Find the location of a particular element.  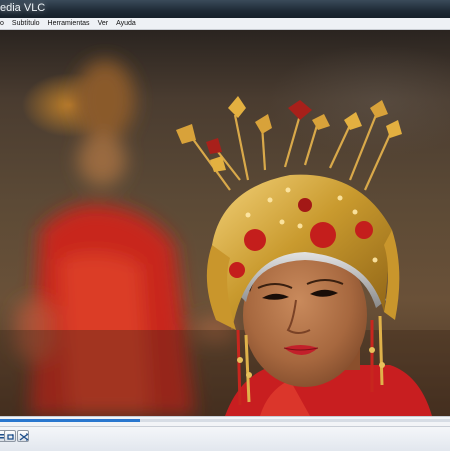

seek-bar is located at coordinates (225, 421).